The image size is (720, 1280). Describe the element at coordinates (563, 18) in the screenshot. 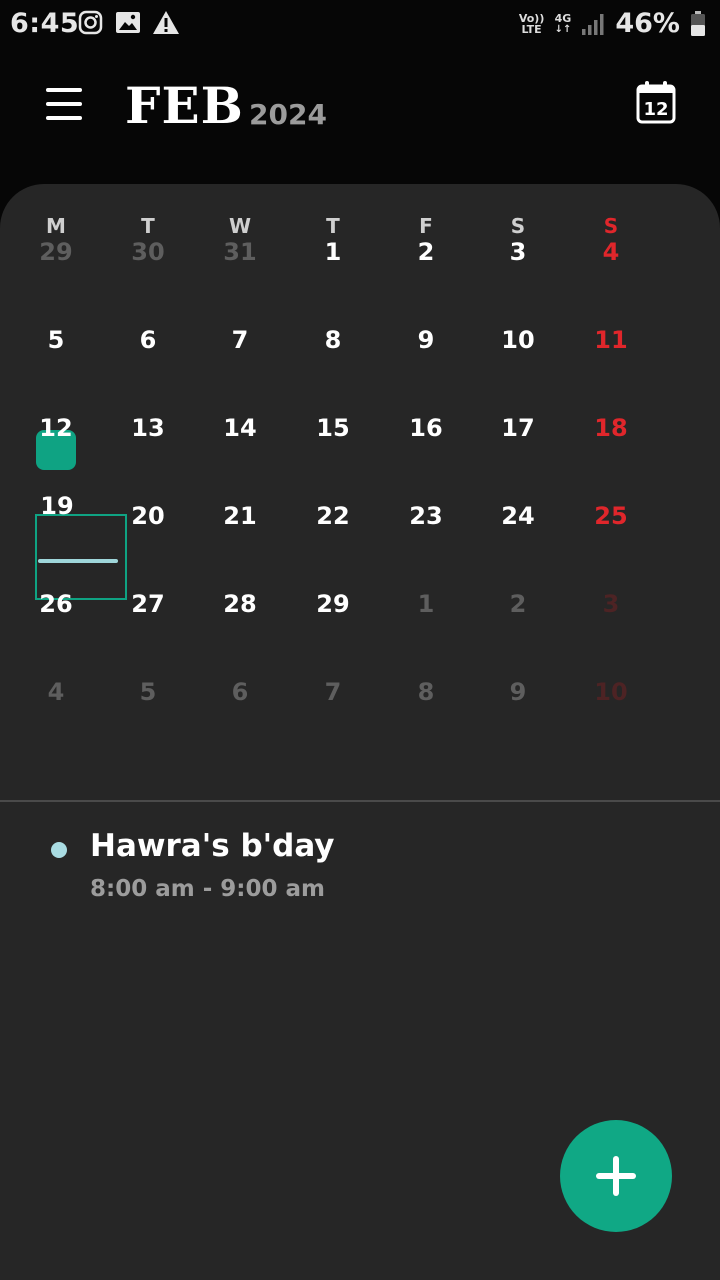

I see `network-label: 4G` at that location.